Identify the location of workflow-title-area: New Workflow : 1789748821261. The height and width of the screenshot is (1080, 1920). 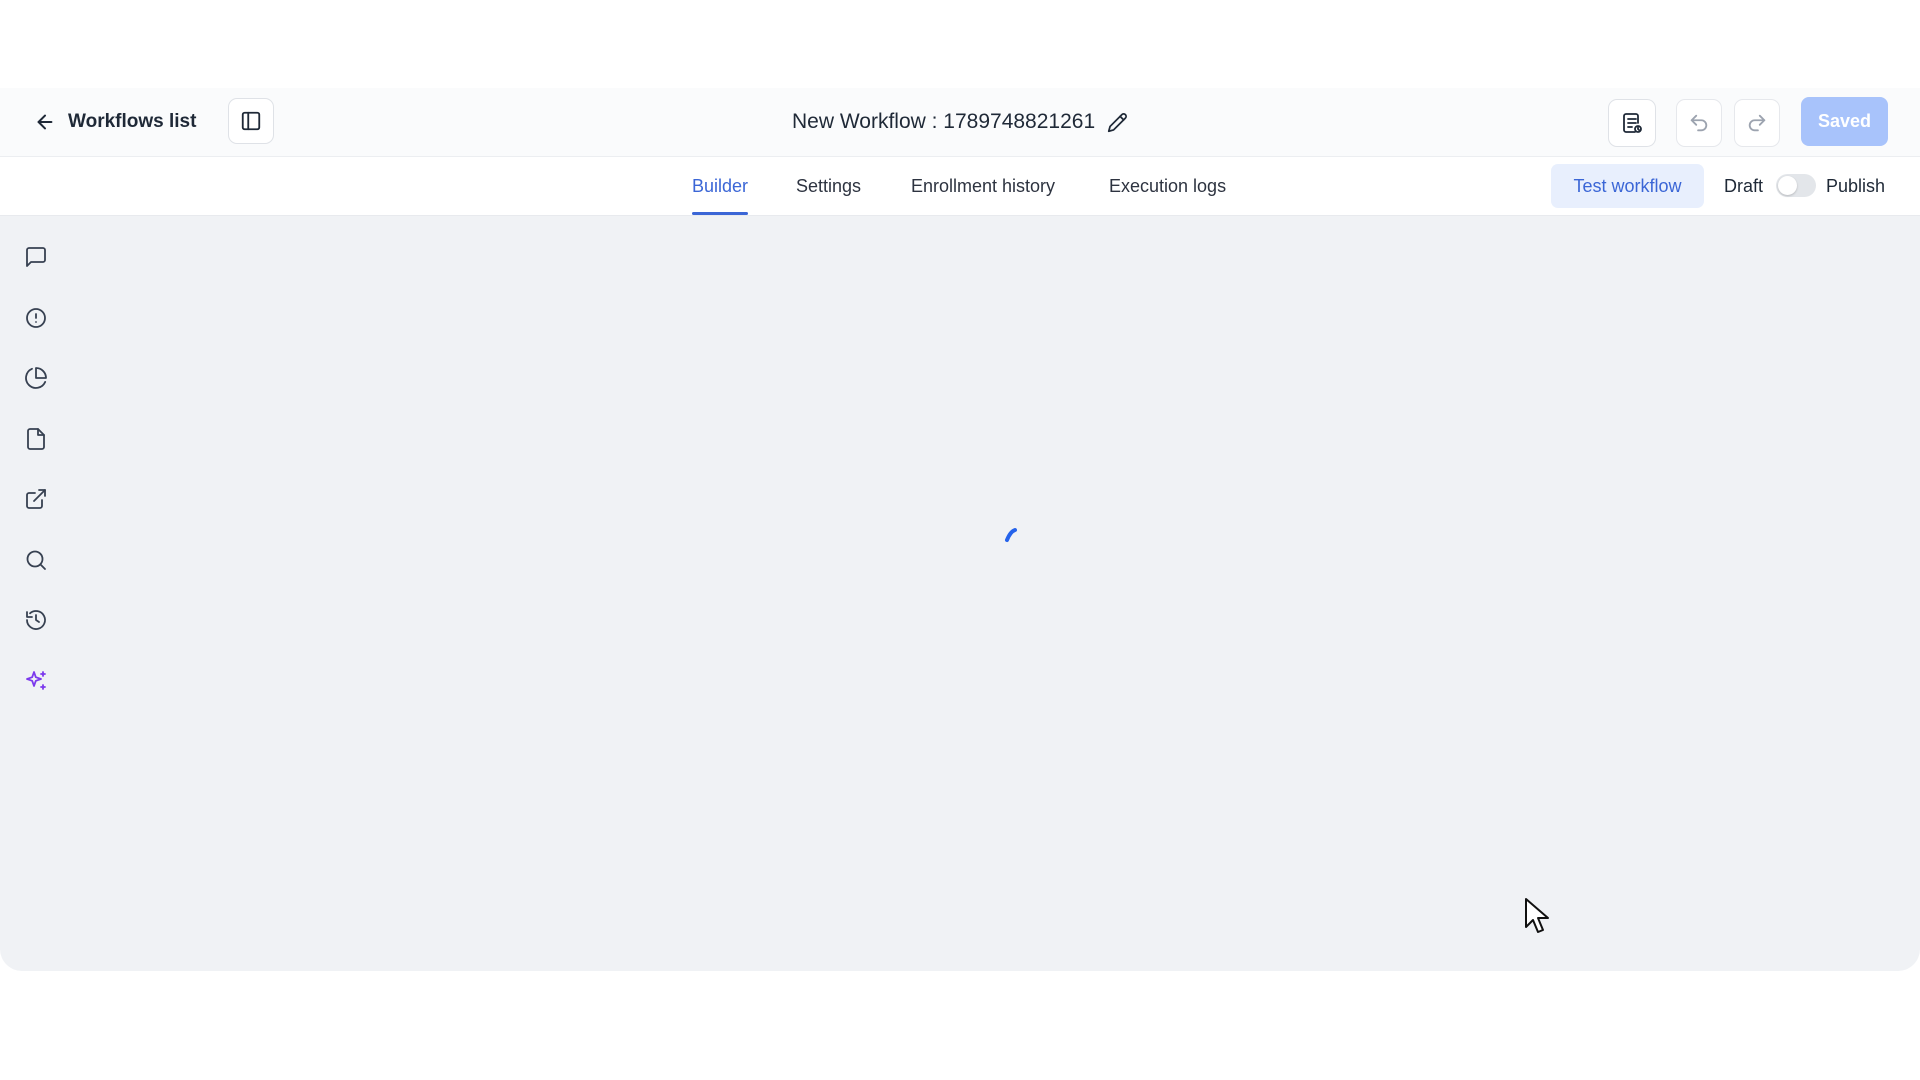
(960, 122).